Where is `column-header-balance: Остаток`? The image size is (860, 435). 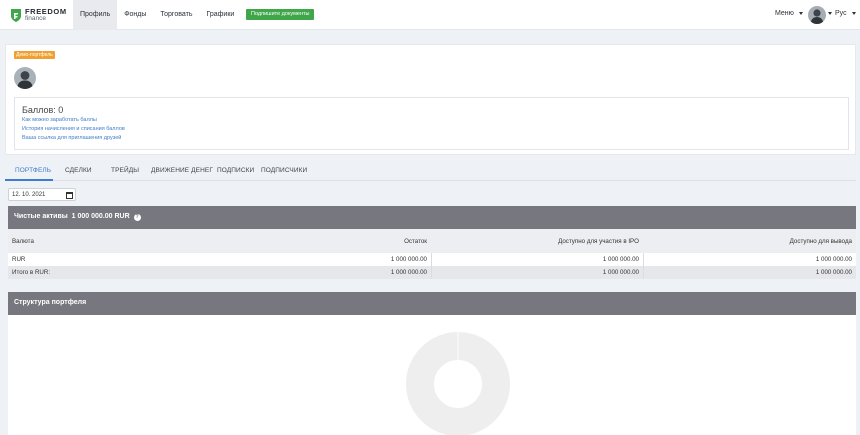 column-header-balance: Остаток is located at coordinates (415, 241).